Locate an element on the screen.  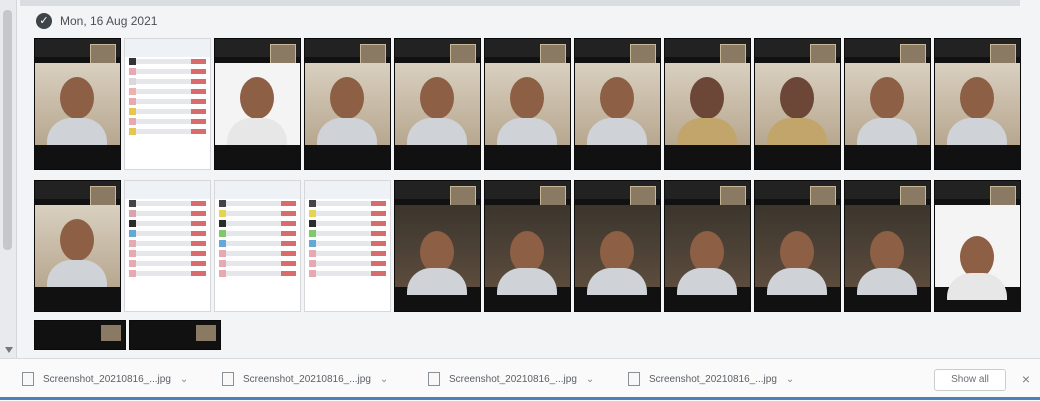
check-circle-icon: ✓ is located at coordinates (44, 21).